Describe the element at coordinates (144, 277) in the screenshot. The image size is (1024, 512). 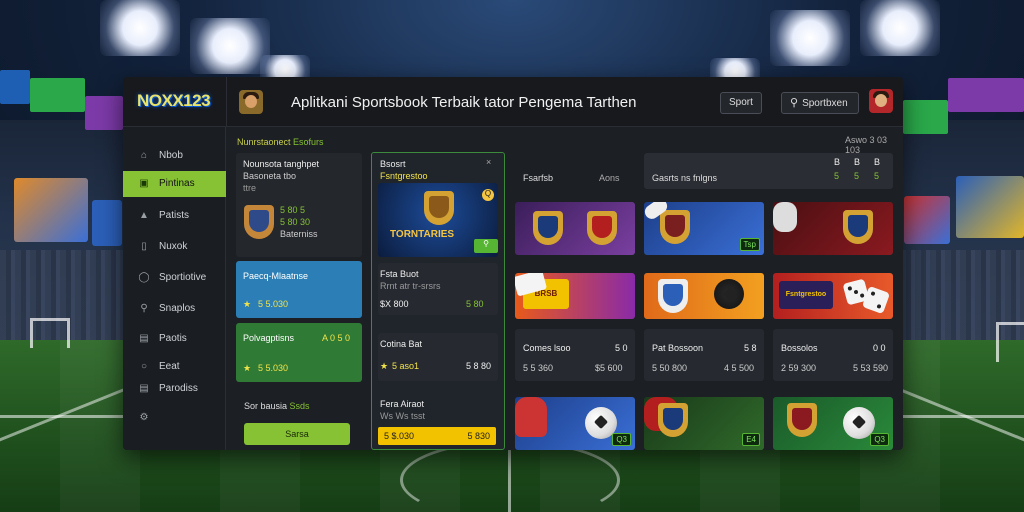
I see `sports-icon: ◯` at that location.